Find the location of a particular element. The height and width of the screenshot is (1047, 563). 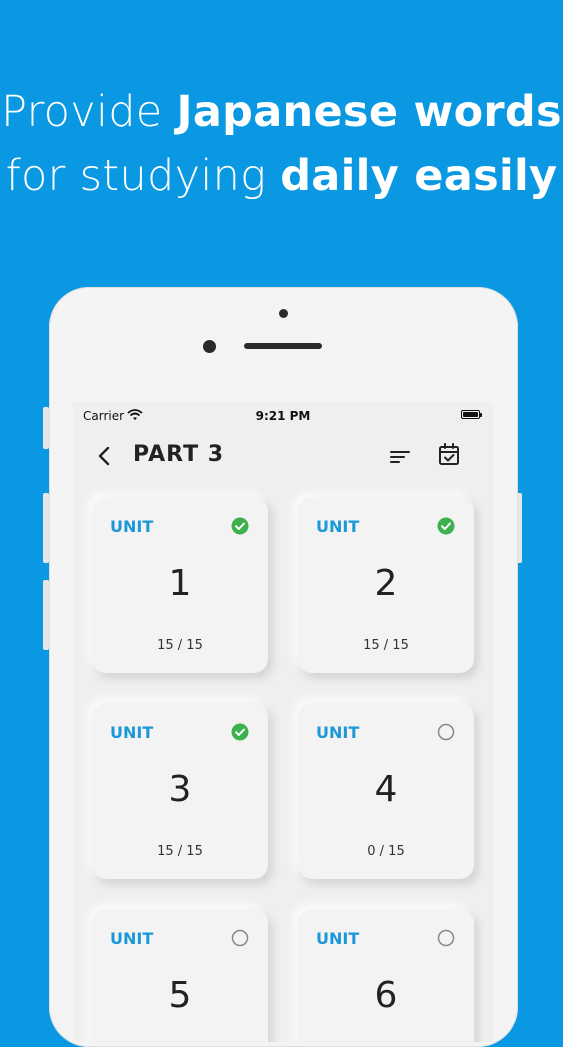

unit-number: 1 is located at coordinates (180, 583).